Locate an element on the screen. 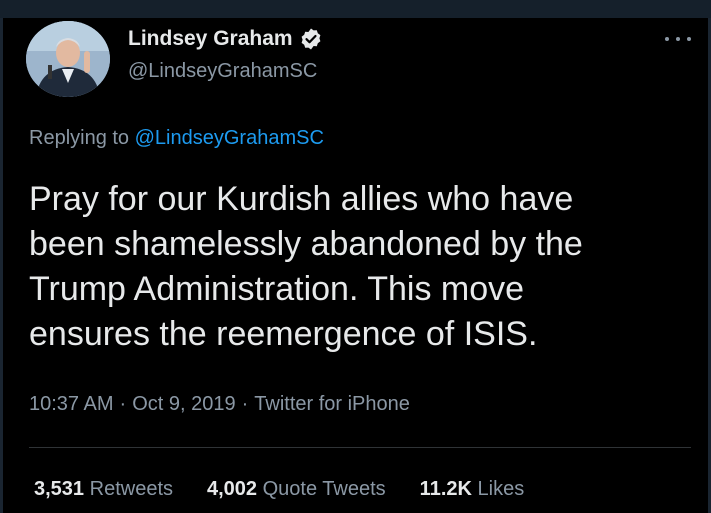 This screenshot has height=513, width=711. retweets-stat: 3,531 Retweets is located at coordinates (103, 489).